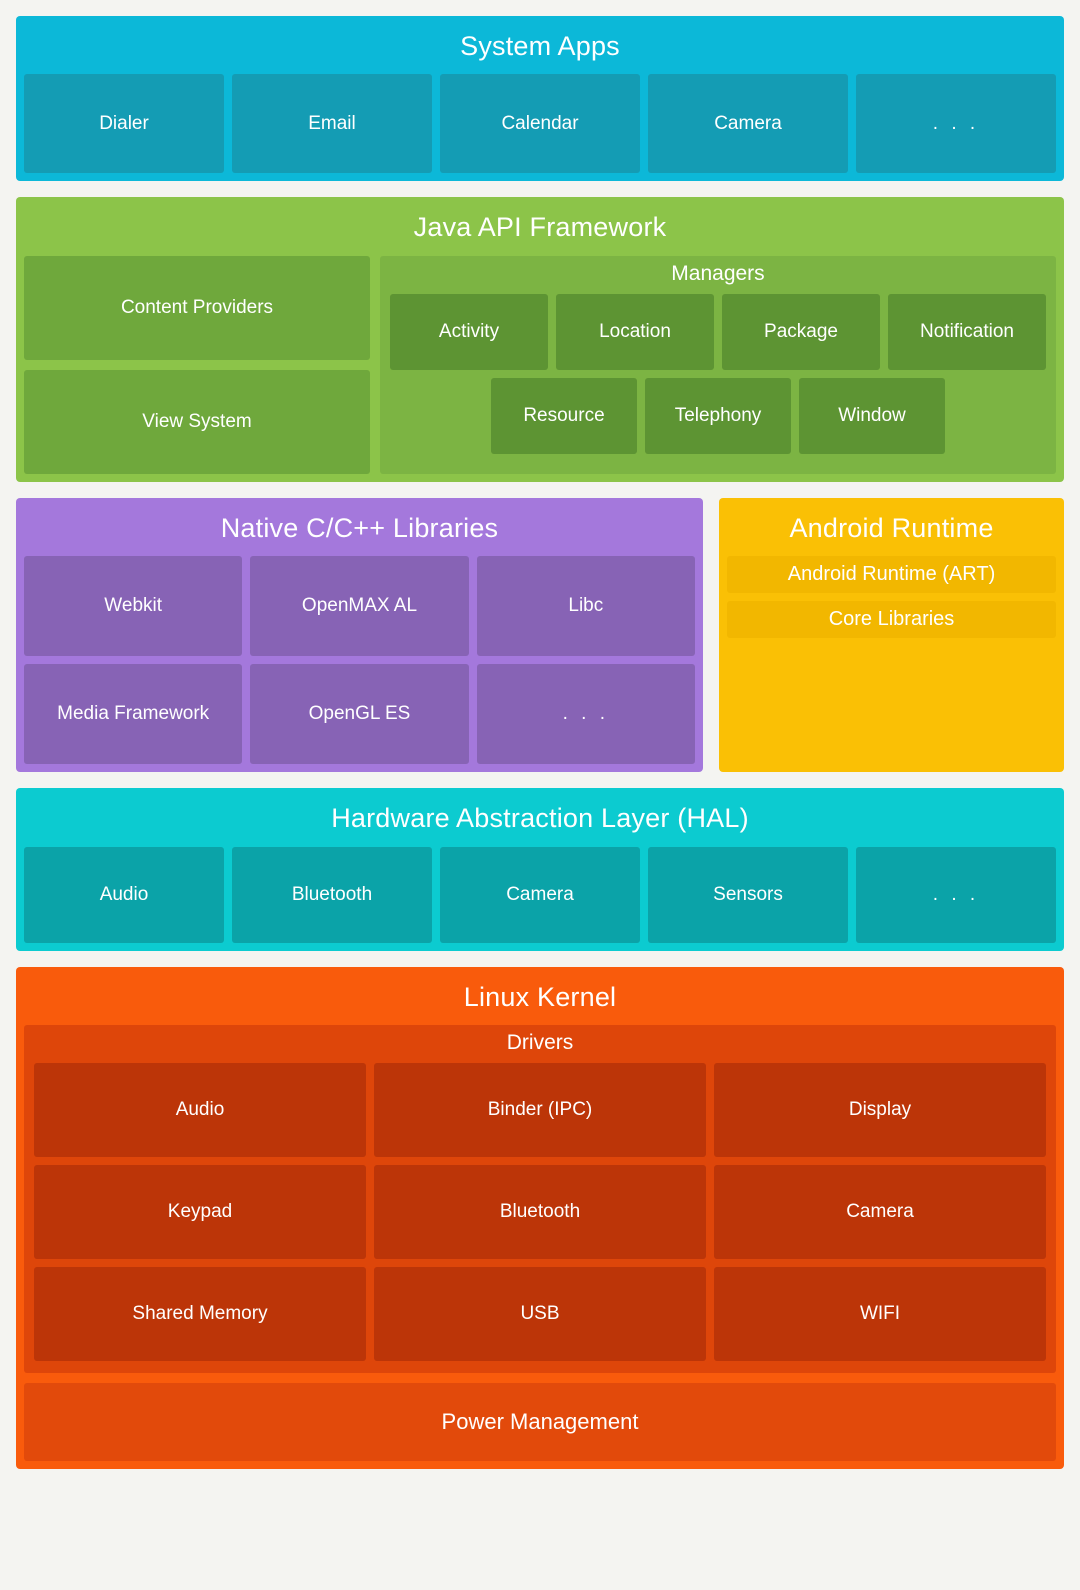 Image resolution: width=1080 pixels, height=1590 pixels. I want to click on layer-title-hal: Hardware Abstraction Layer (HAL), so click(540, 818).